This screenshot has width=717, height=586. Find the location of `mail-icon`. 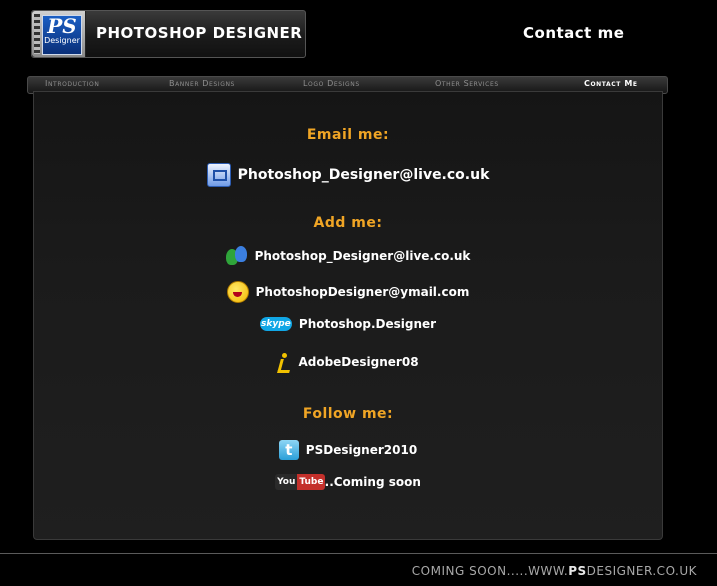

mail-icon is located at coordinates (218, 175).